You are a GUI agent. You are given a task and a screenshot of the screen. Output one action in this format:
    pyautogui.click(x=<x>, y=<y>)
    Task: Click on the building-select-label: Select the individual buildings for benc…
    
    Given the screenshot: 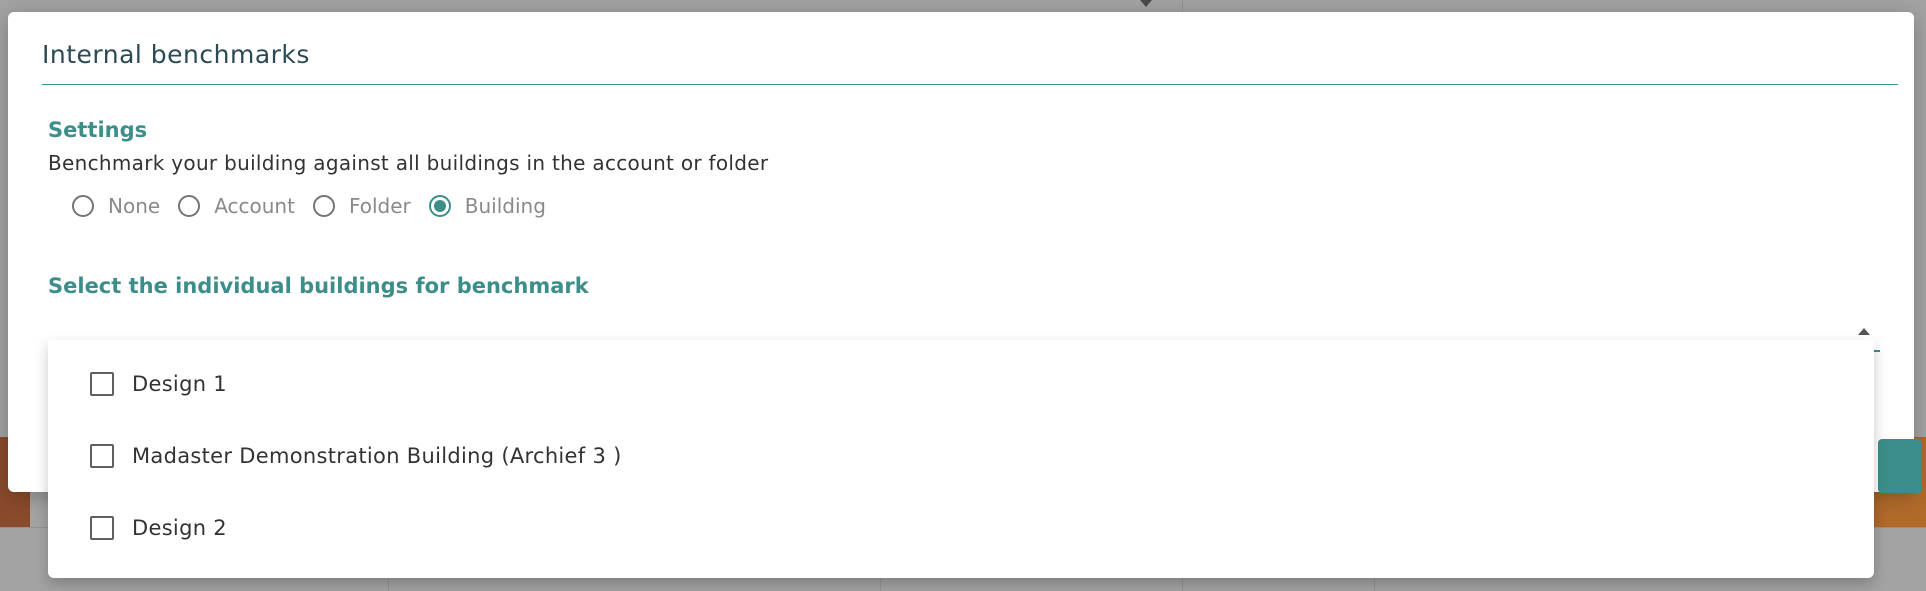 What is the action you would take?
    pyautogui.click(x=318, y=286)
    